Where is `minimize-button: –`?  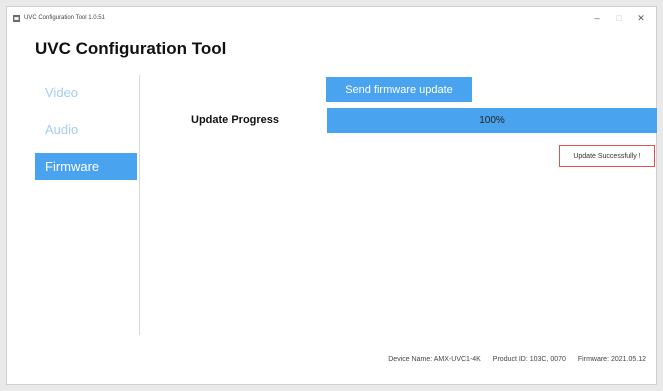 minimize-button: – is located at coordinates (597, 18).